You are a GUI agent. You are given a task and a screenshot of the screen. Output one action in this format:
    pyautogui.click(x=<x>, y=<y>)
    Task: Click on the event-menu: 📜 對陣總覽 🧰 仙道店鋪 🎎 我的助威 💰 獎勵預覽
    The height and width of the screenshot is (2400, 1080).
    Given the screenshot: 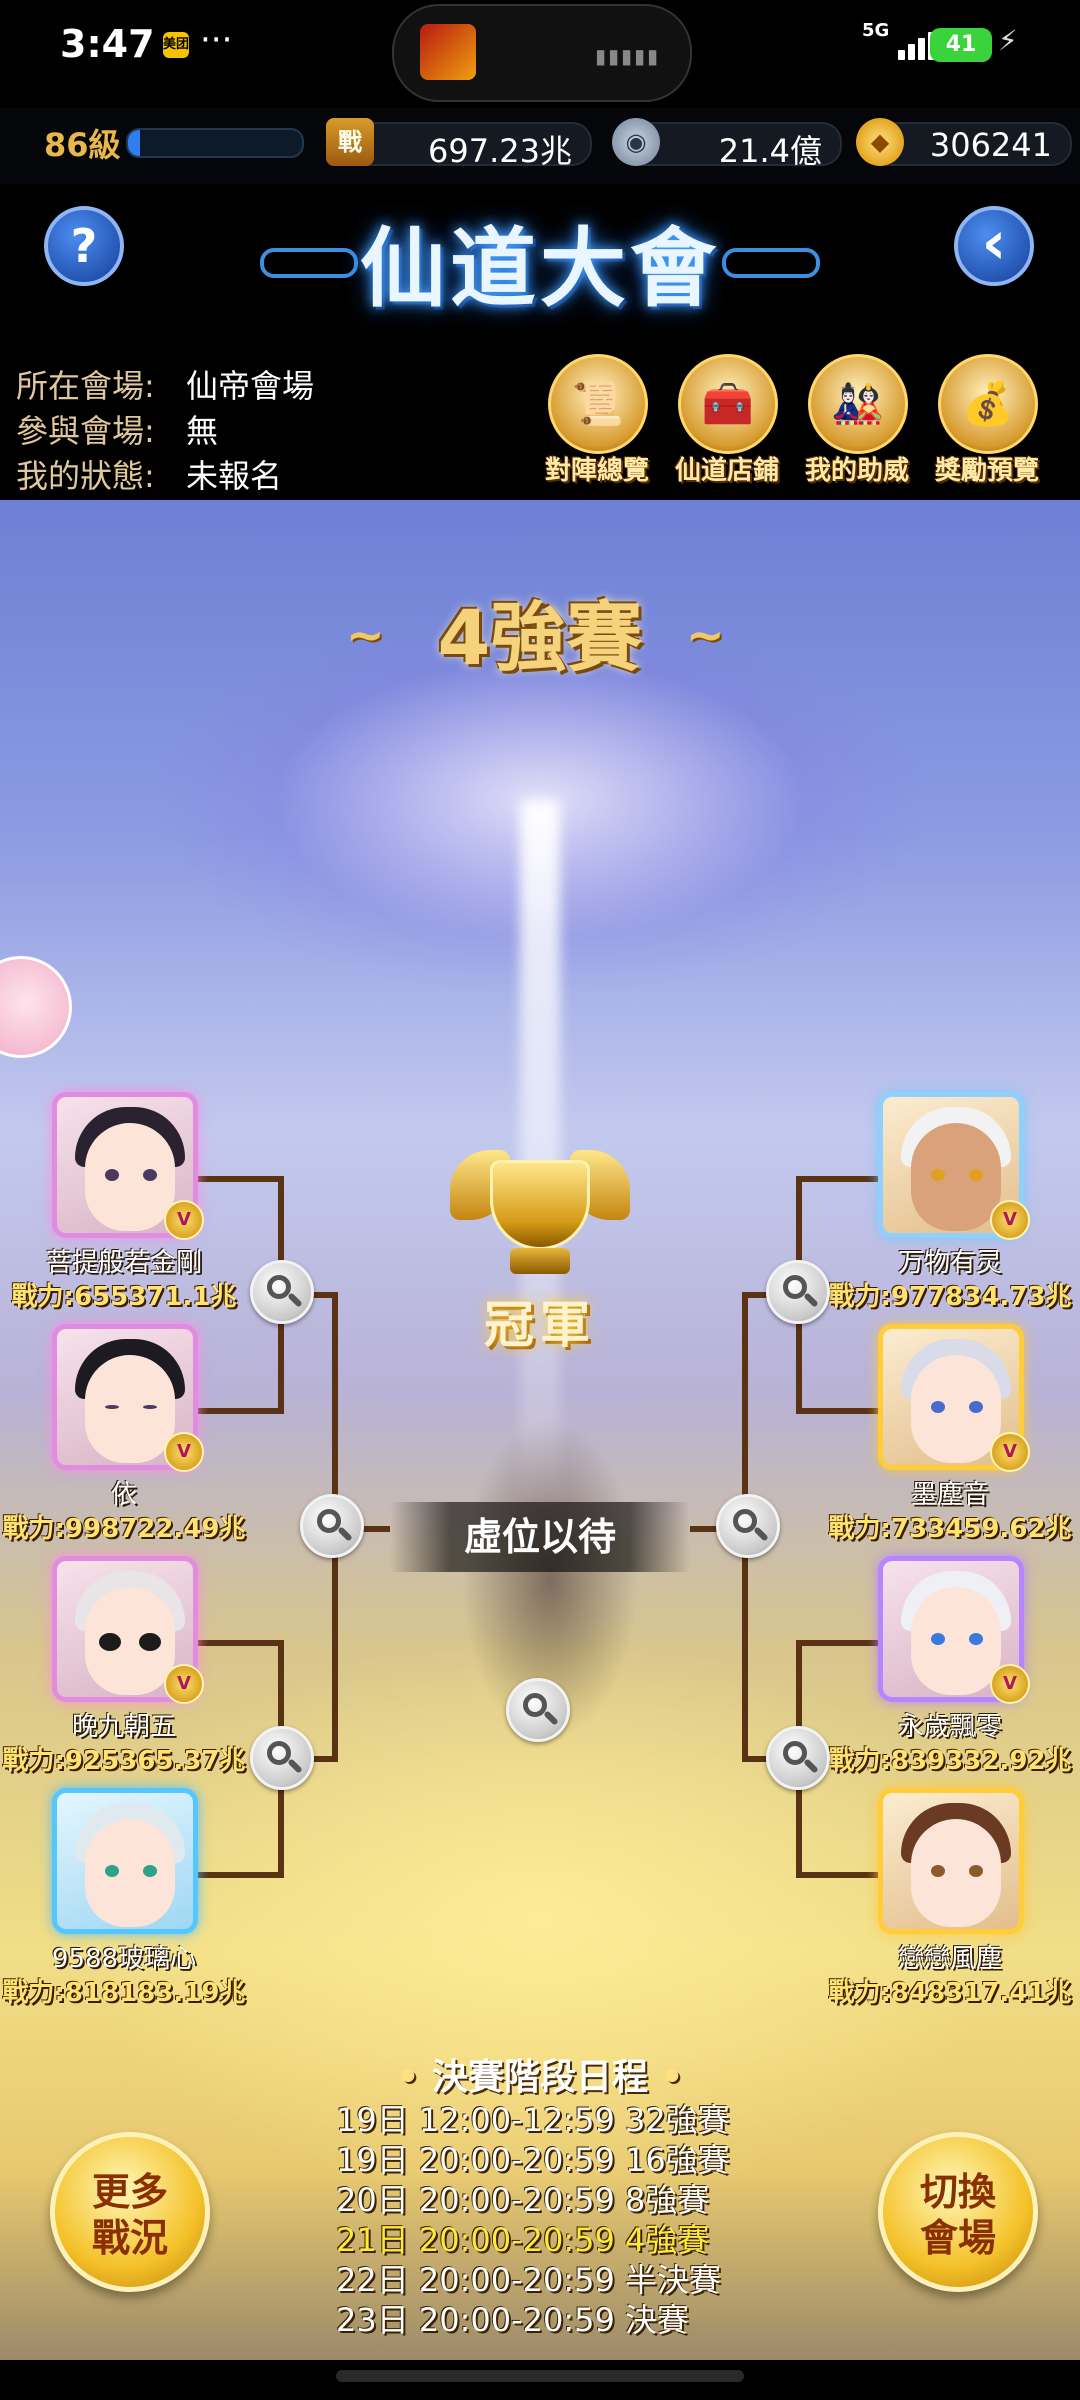 What is the action you would take?
    pyautogui.click(x=802, y=424)
    